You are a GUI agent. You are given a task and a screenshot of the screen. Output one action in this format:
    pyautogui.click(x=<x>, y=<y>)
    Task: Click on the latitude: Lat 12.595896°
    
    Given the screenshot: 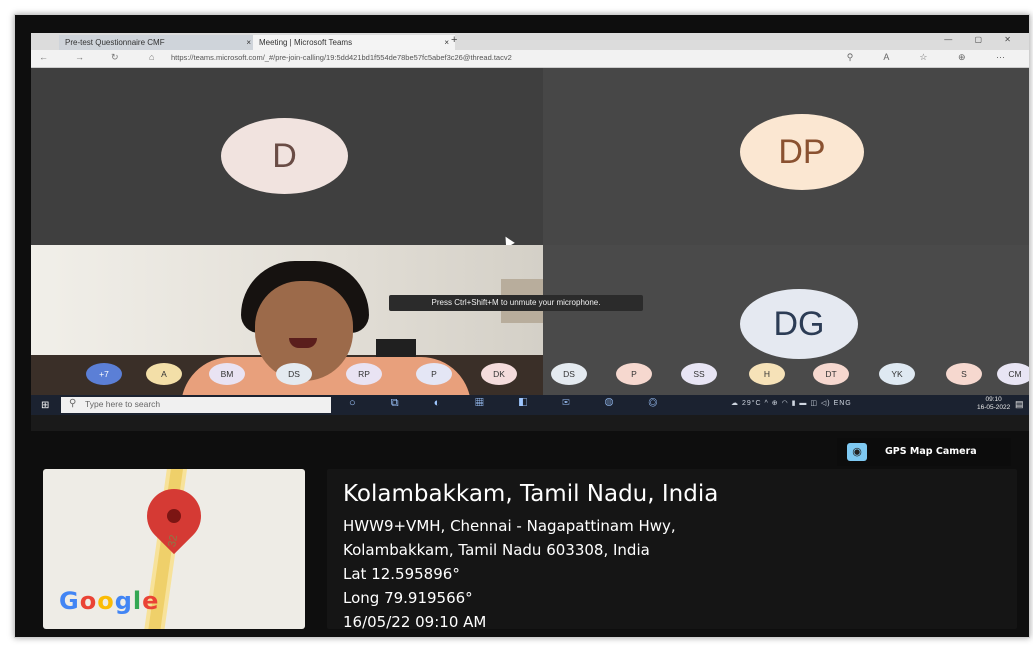 What is the action you would take?
    pyautogui.click(x=401, y=574)
    